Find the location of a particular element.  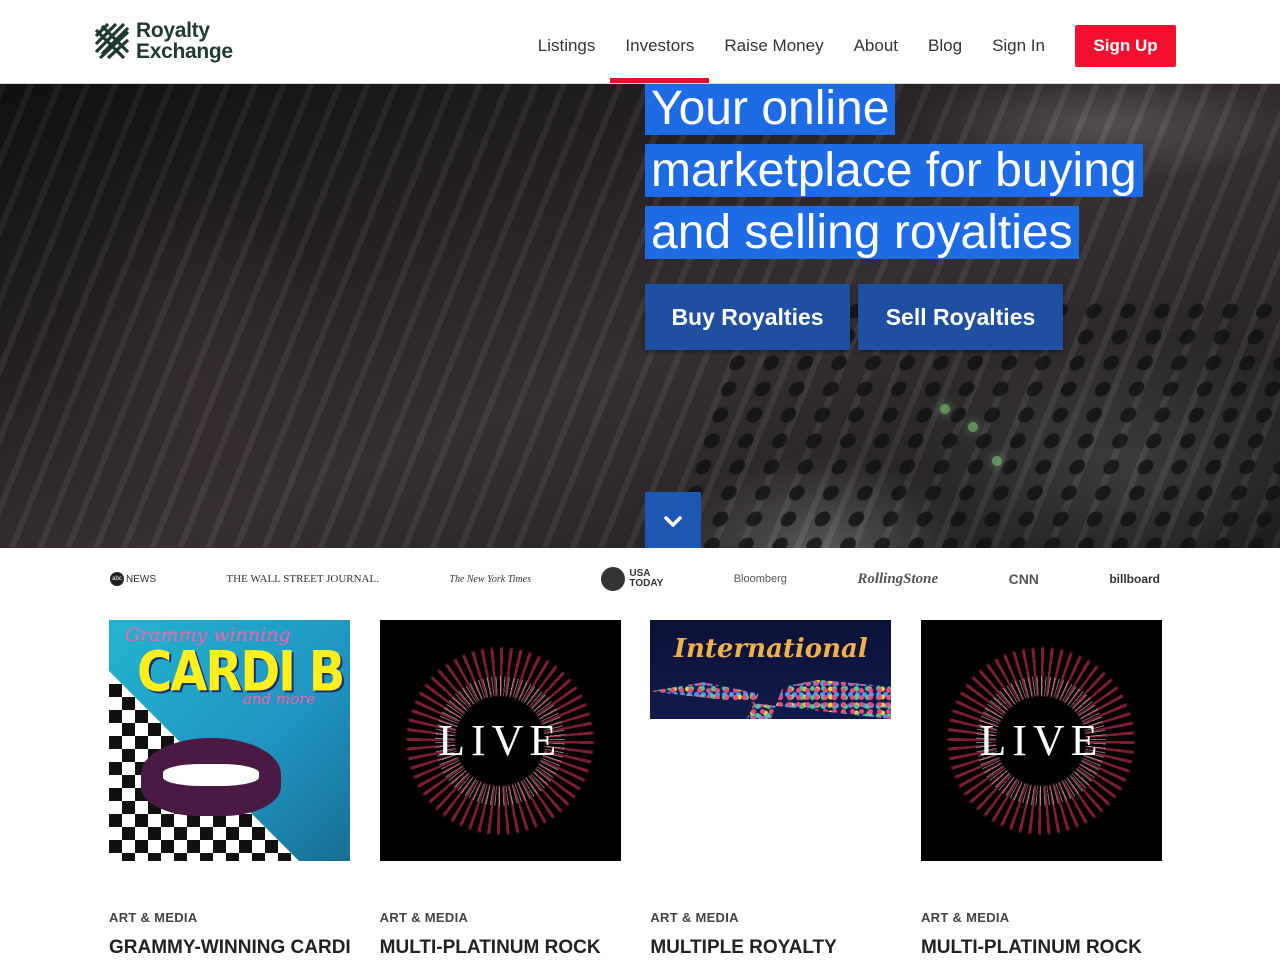

wsj-logo: THE WALL STREET JOURNAL. is located at coordinates (302, 579).